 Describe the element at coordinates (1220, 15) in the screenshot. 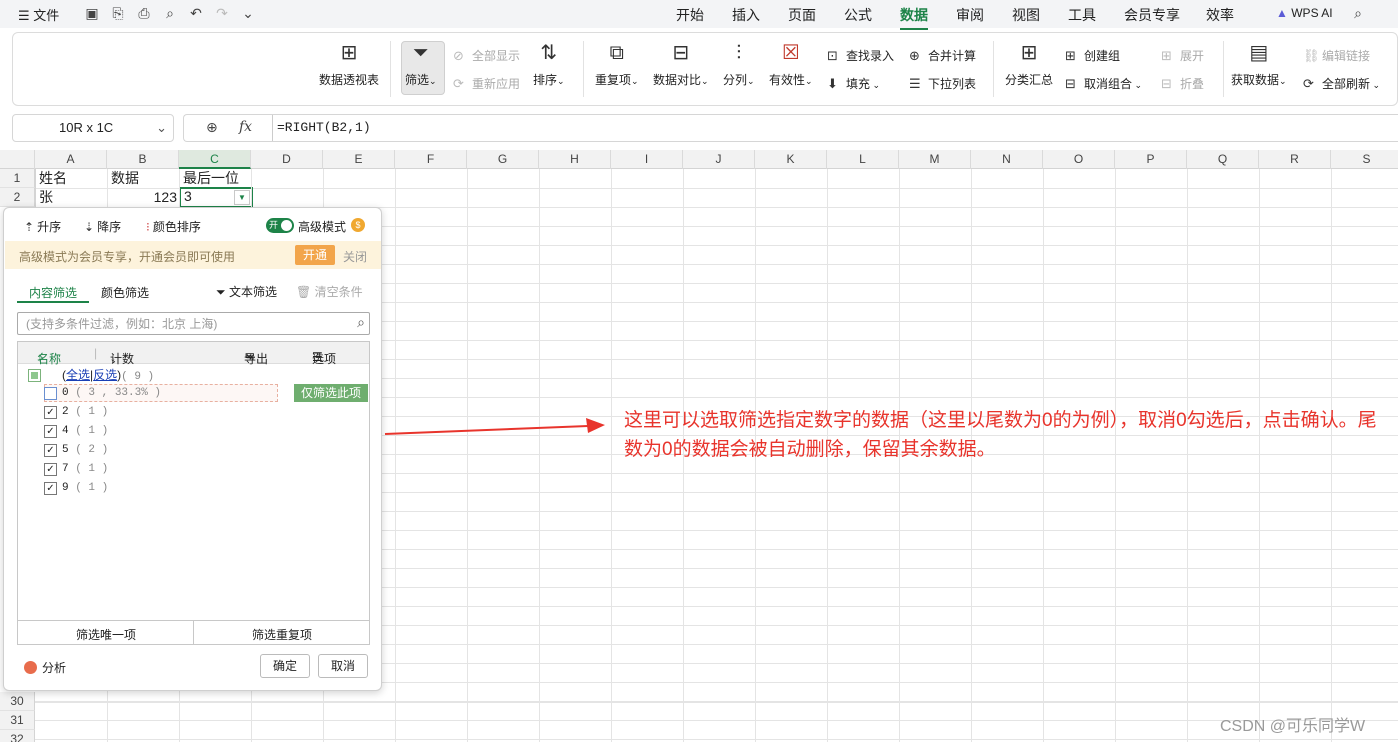

I see `tab-efficiency: 效率` at that location.